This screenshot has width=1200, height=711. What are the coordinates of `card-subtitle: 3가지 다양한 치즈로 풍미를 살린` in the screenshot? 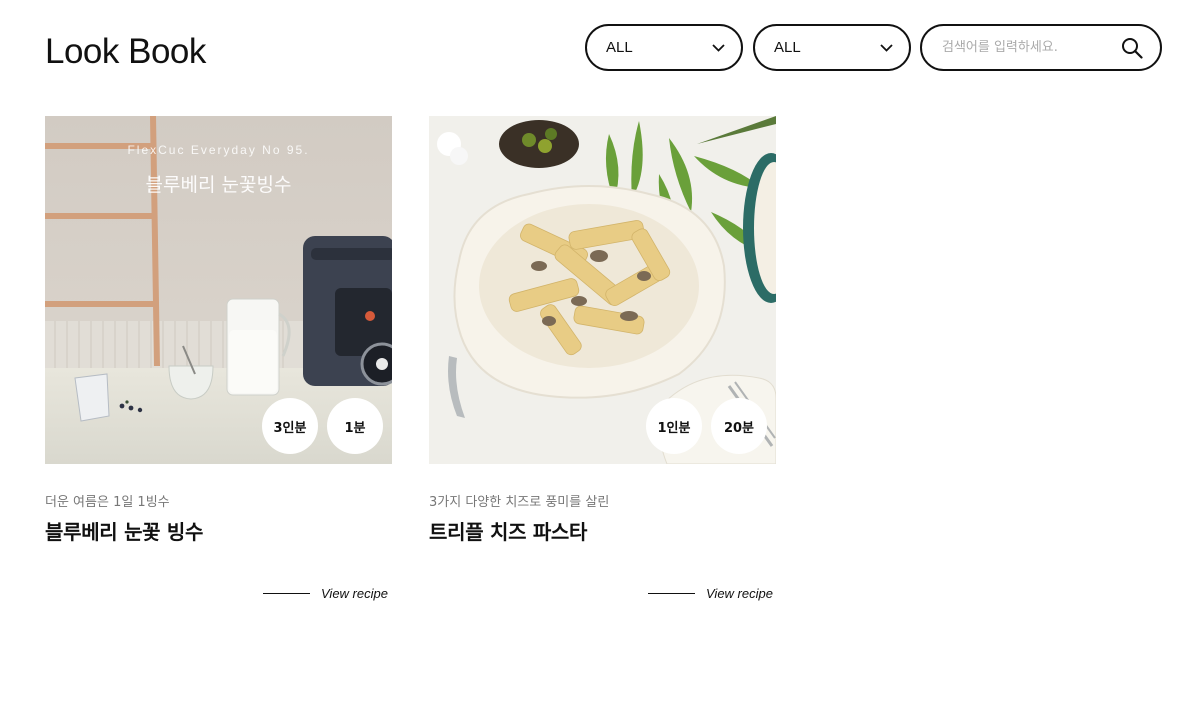 It's located at (519, 502).